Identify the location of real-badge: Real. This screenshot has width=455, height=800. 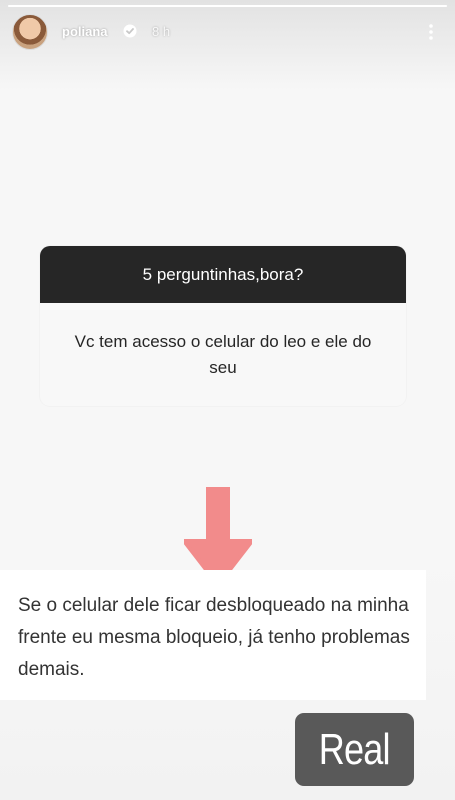
(354, 749).